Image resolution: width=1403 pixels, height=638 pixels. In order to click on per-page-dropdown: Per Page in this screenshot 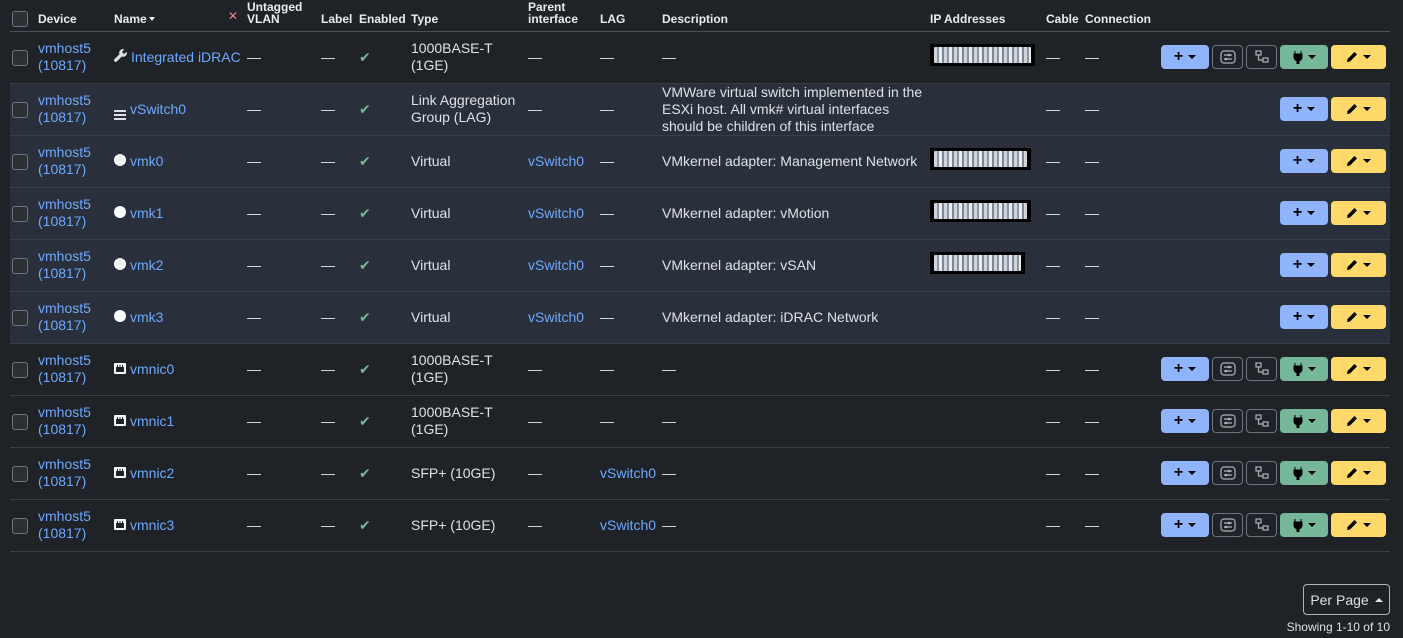, I will do `click(1346, 599)`.